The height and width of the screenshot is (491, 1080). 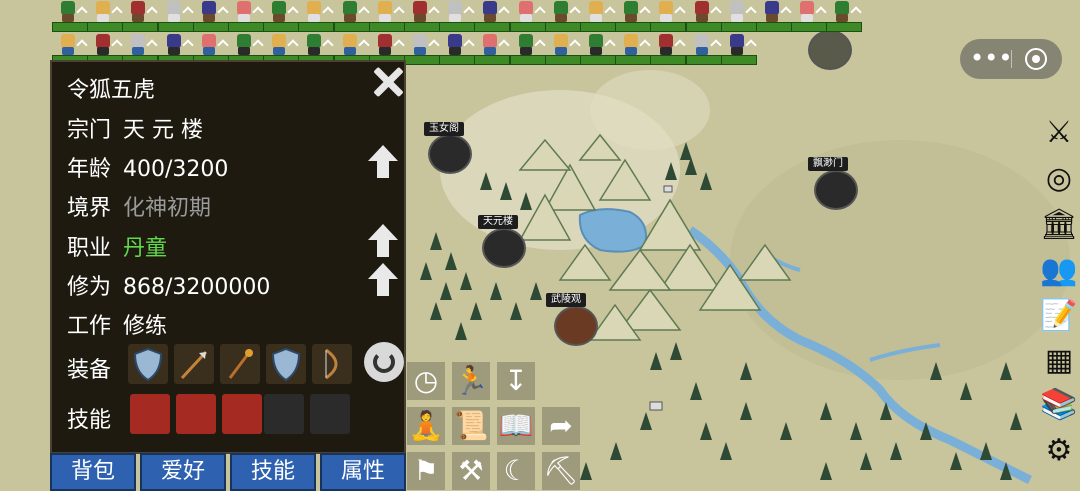 I want to click on skill-book-3-icon, so click(x=242, y=414).